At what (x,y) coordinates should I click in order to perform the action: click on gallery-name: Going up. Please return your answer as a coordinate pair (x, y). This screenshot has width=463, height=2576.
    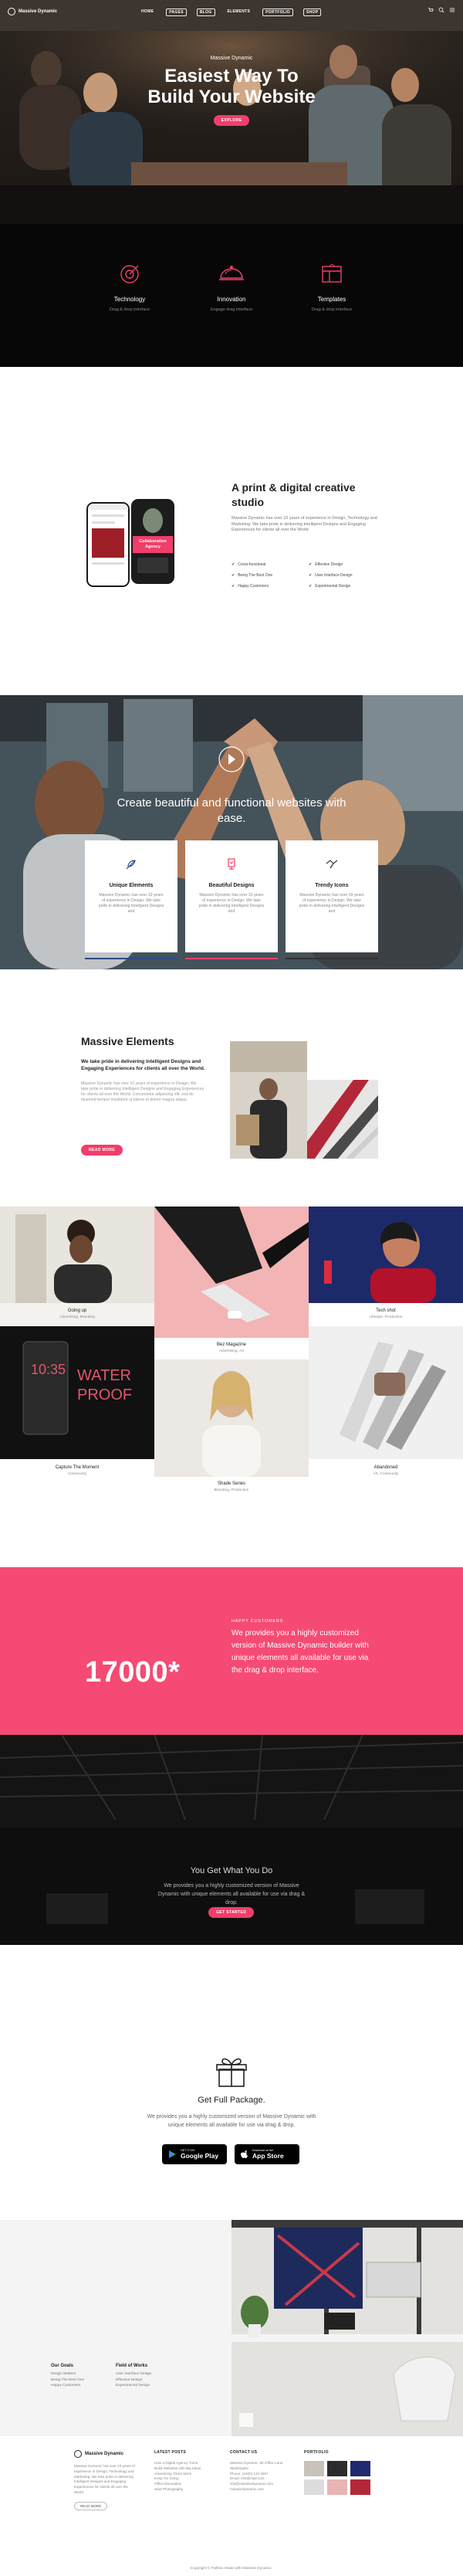
    Looking at the image, I should click on (77, 1310).